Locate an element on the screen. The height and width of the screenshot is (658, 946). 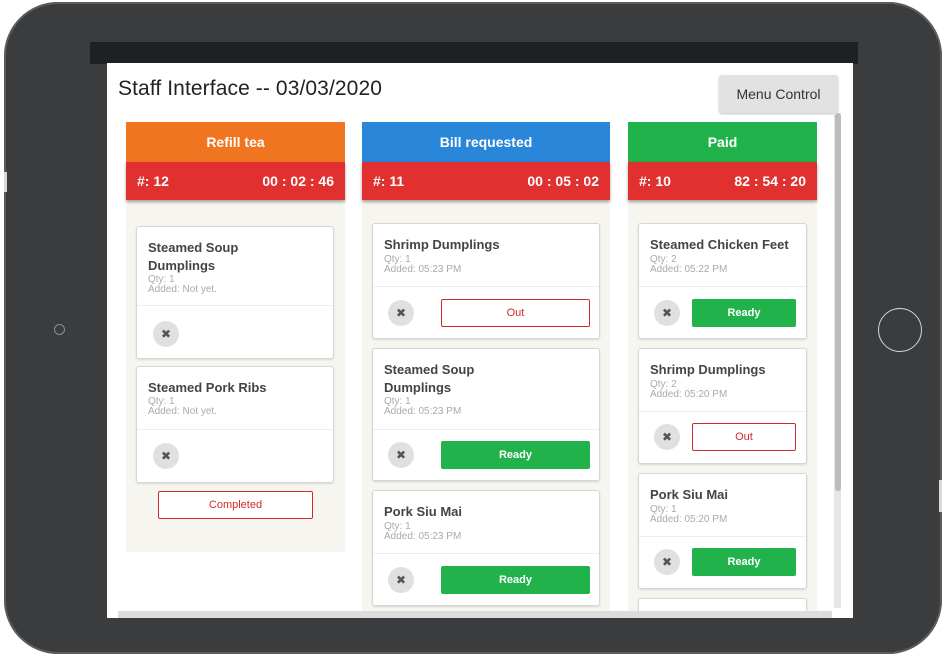
column-timer-bar: #: 11 00 : 05 : 02 is located at coordinates (486, 181).